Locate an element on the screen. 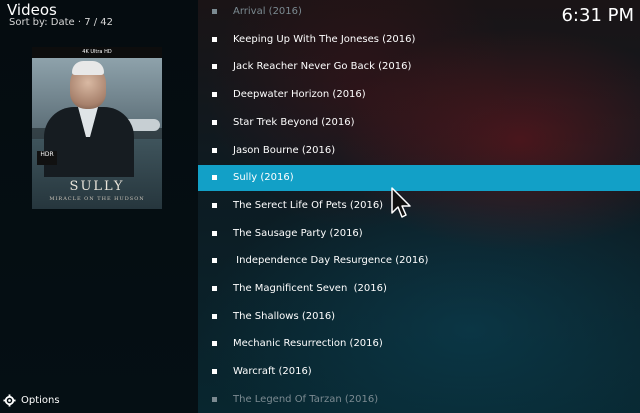 The height and width of the screenshot is (413, 640). poster-title: SULLY is located at coordinates (97, 186).